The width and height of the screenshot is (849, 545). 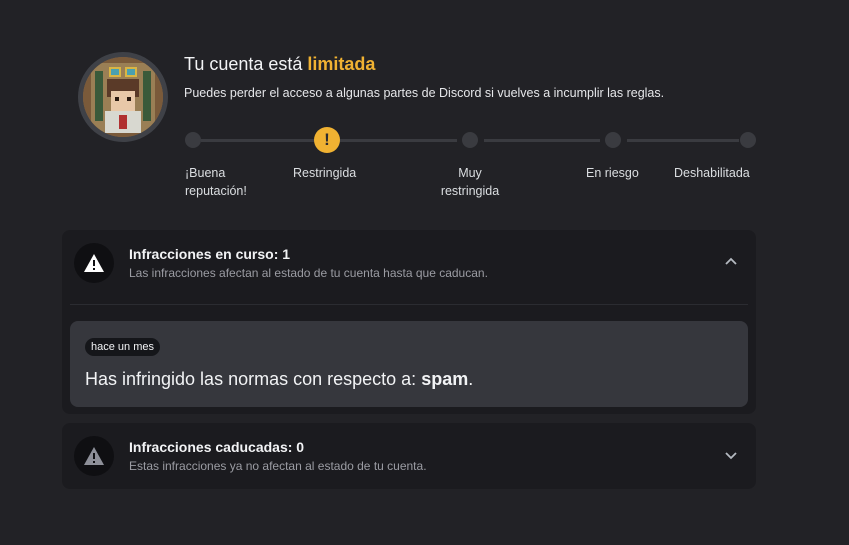 What do you see at coordinates (193, 140) in the screenshot?
I see `progress-step-dot-good` at bounding box center [193, 140].